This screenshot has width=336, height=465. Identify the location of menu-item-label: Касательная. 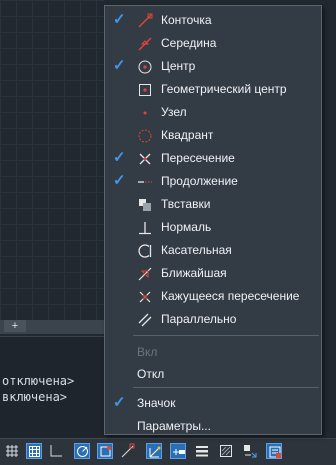
(196, 250).